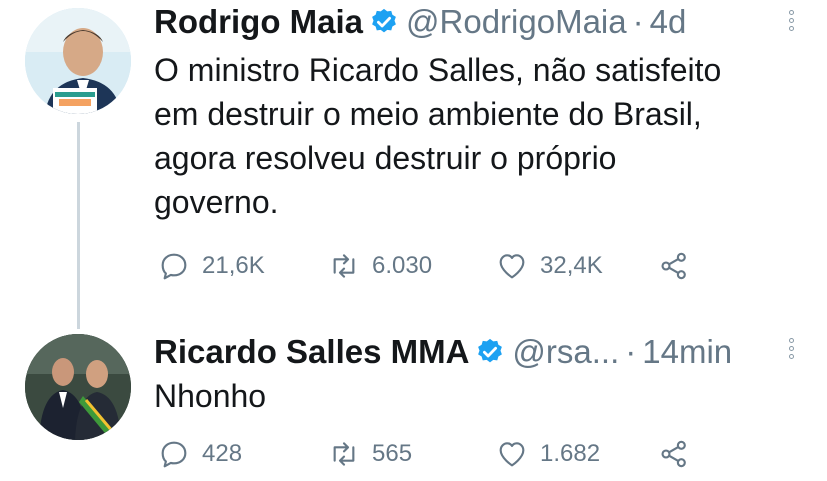  Describe the element at coordinates (474, 396) in the screenshot. I see `tweet-text: Nhonho` at that location.